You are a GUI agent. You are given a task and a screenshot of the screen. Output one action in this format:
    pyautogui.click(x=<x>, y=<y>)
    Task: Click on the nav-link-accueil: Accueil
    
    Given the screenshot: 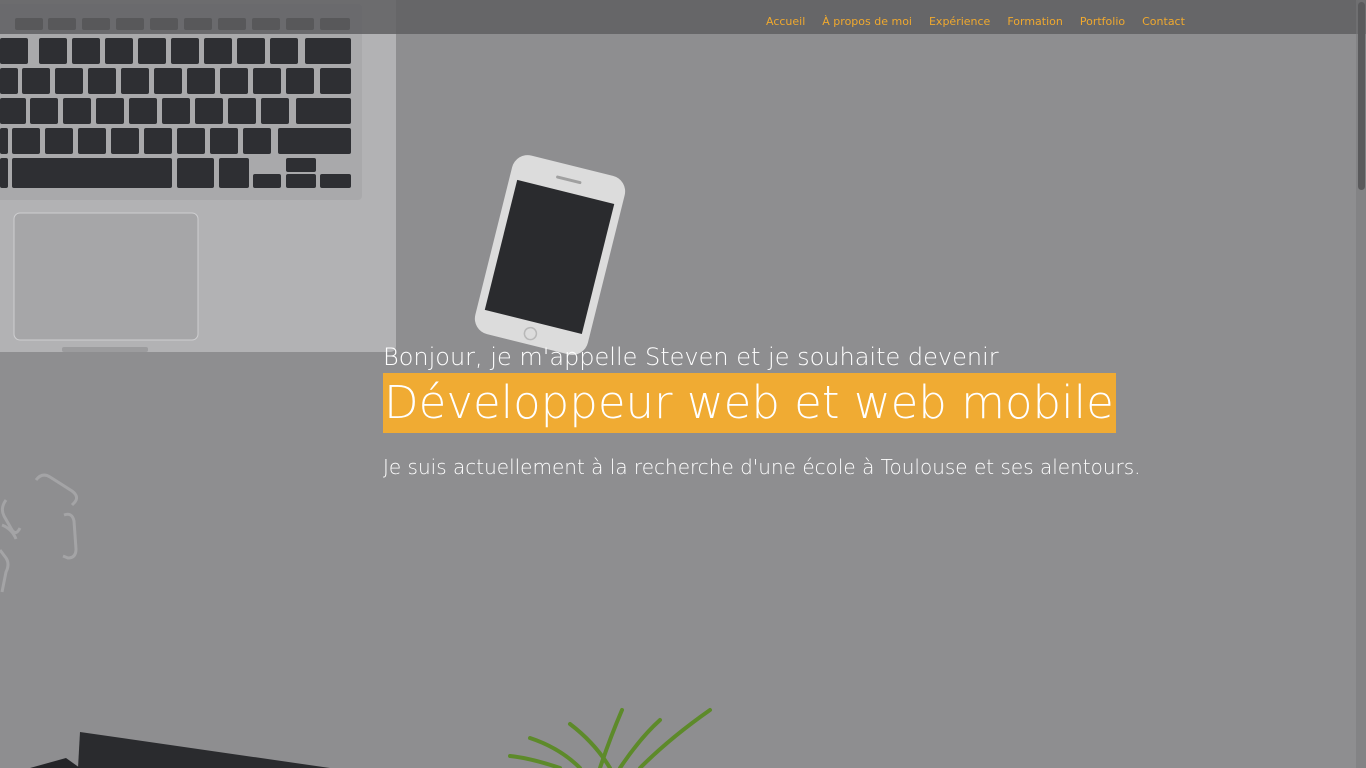 What is the action you would take?
    pyautogui.click(x=785, y=21)
    